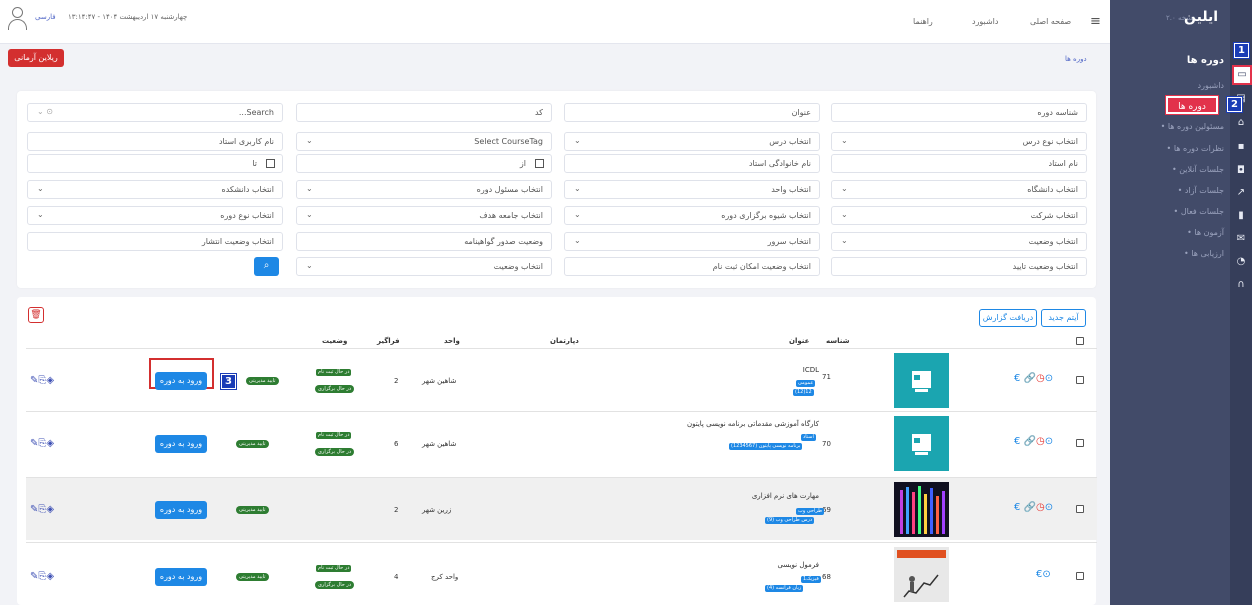 The height and width of the screenshot is (605, 1252). Describe the element at coordinates (36, 315) in the screenshot. I see `delete-icon: 🗑` at that location.